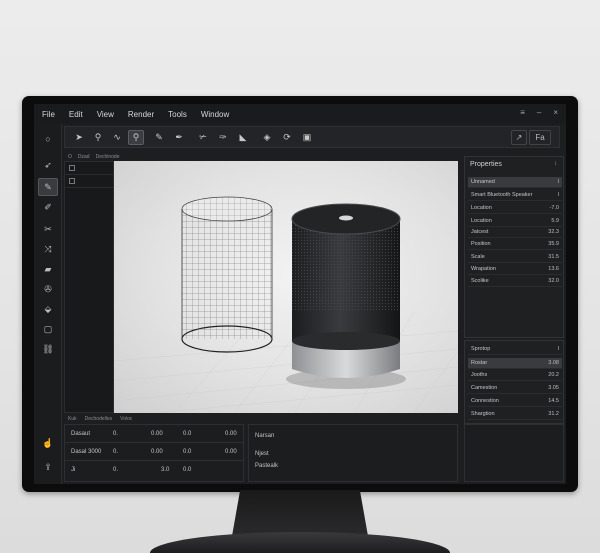  What do you see at coordinates (515, 269) in the screenshot?
I see `property-row: Wrapation 13.6` at bounding box center [515, 269].